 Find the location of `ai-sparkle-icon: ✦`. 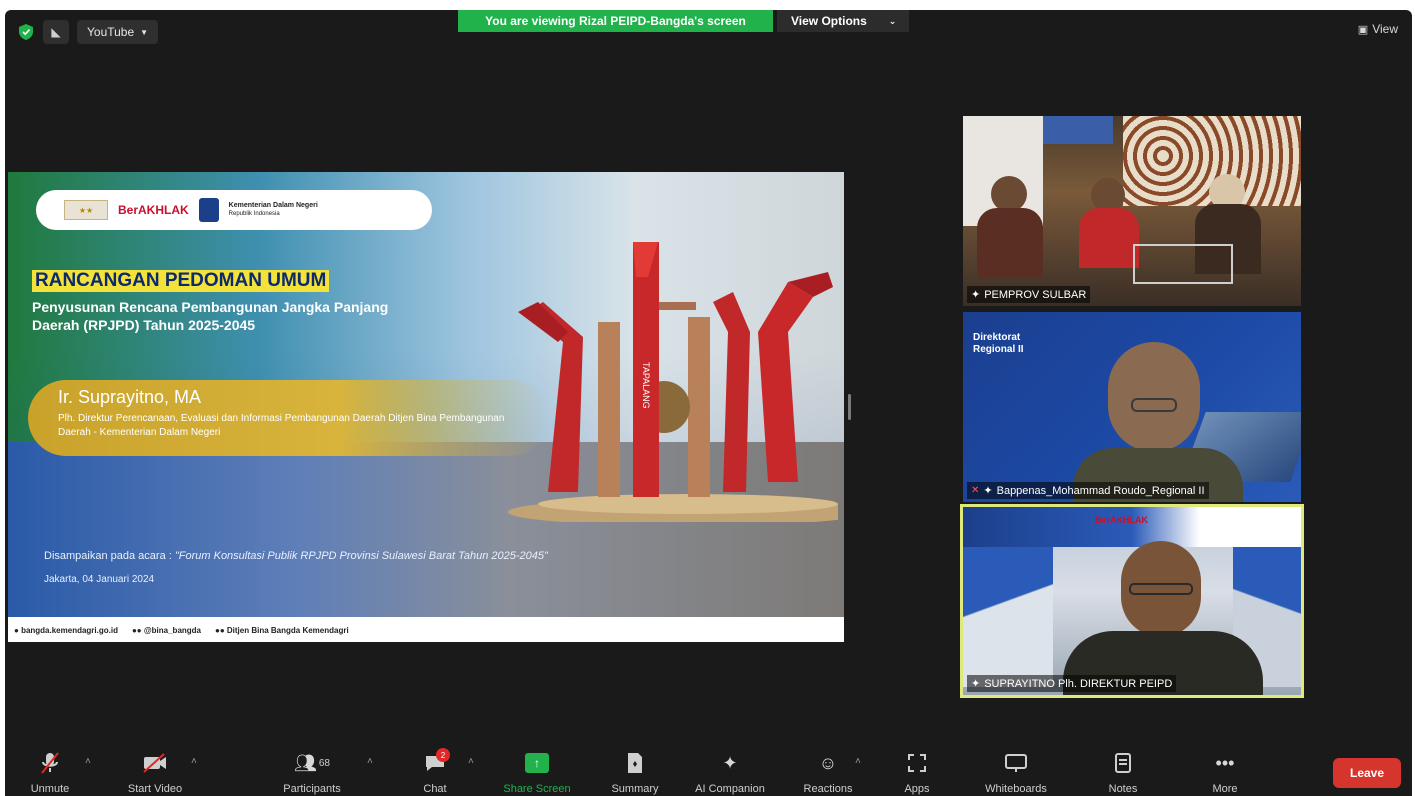

ai-sparkle-icon: ✦ is located at coordinates (730, 762).